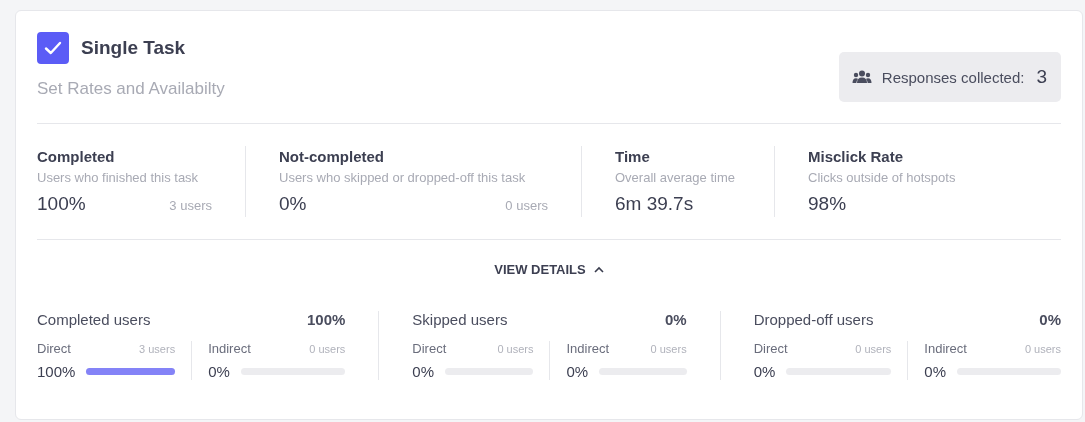 This screenshot has height=422, width=1085. What do you see at coordinates (56, 371) in the screenshot?
I see `item-value: 100%` at bounding box center [56, 371].